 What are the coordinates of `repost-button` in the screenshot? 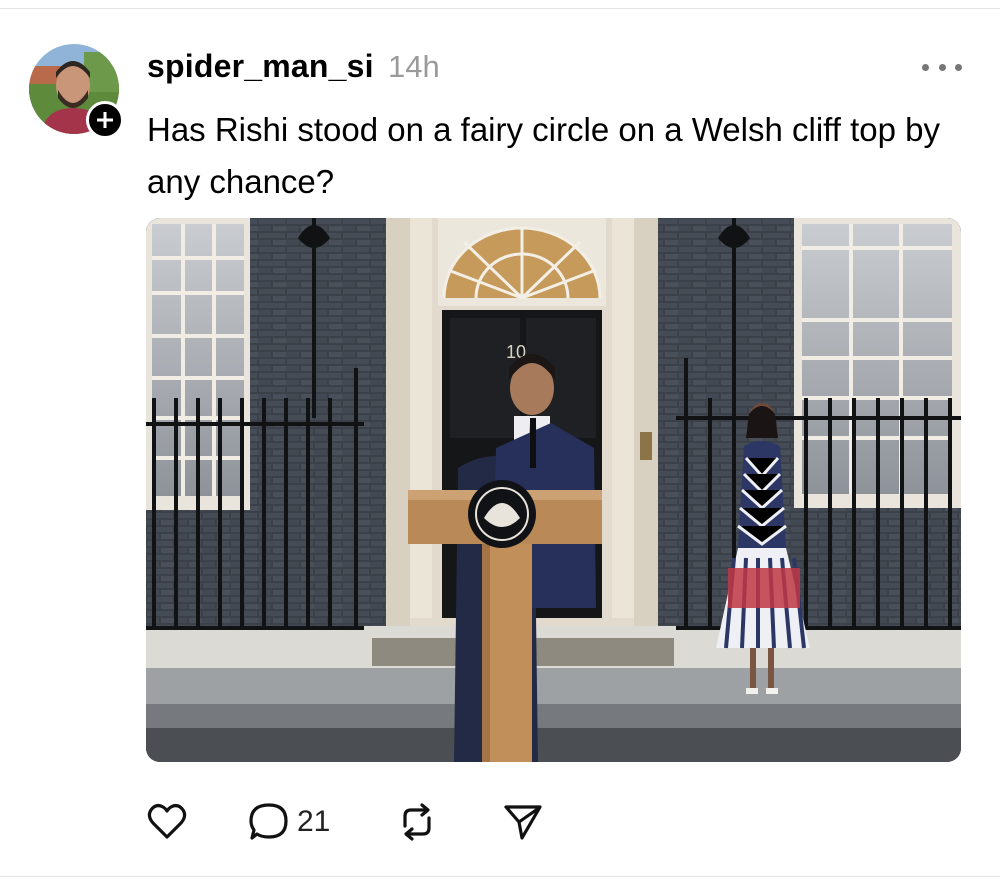 It's located at (417, 822).